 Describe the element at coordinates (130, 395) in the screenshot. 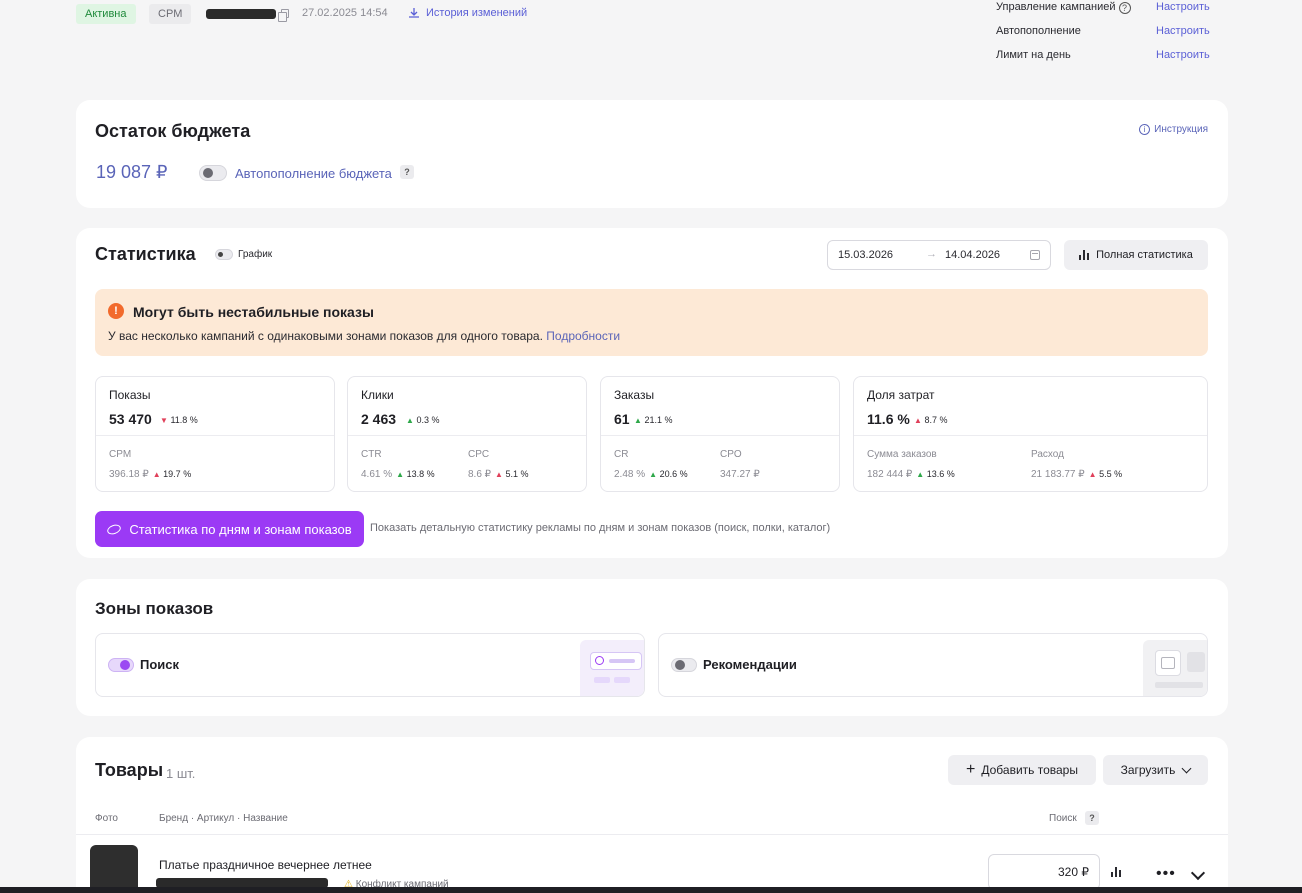

I see `metric-title: Показы` at that location.